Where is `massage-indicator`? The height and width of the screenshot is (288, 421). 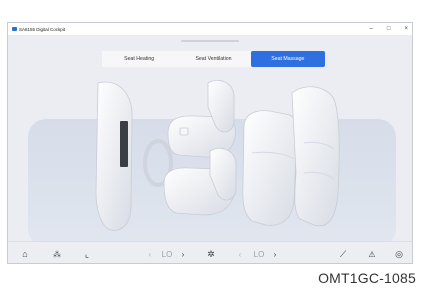
massage-indicator is located at coordinates (184, 131).